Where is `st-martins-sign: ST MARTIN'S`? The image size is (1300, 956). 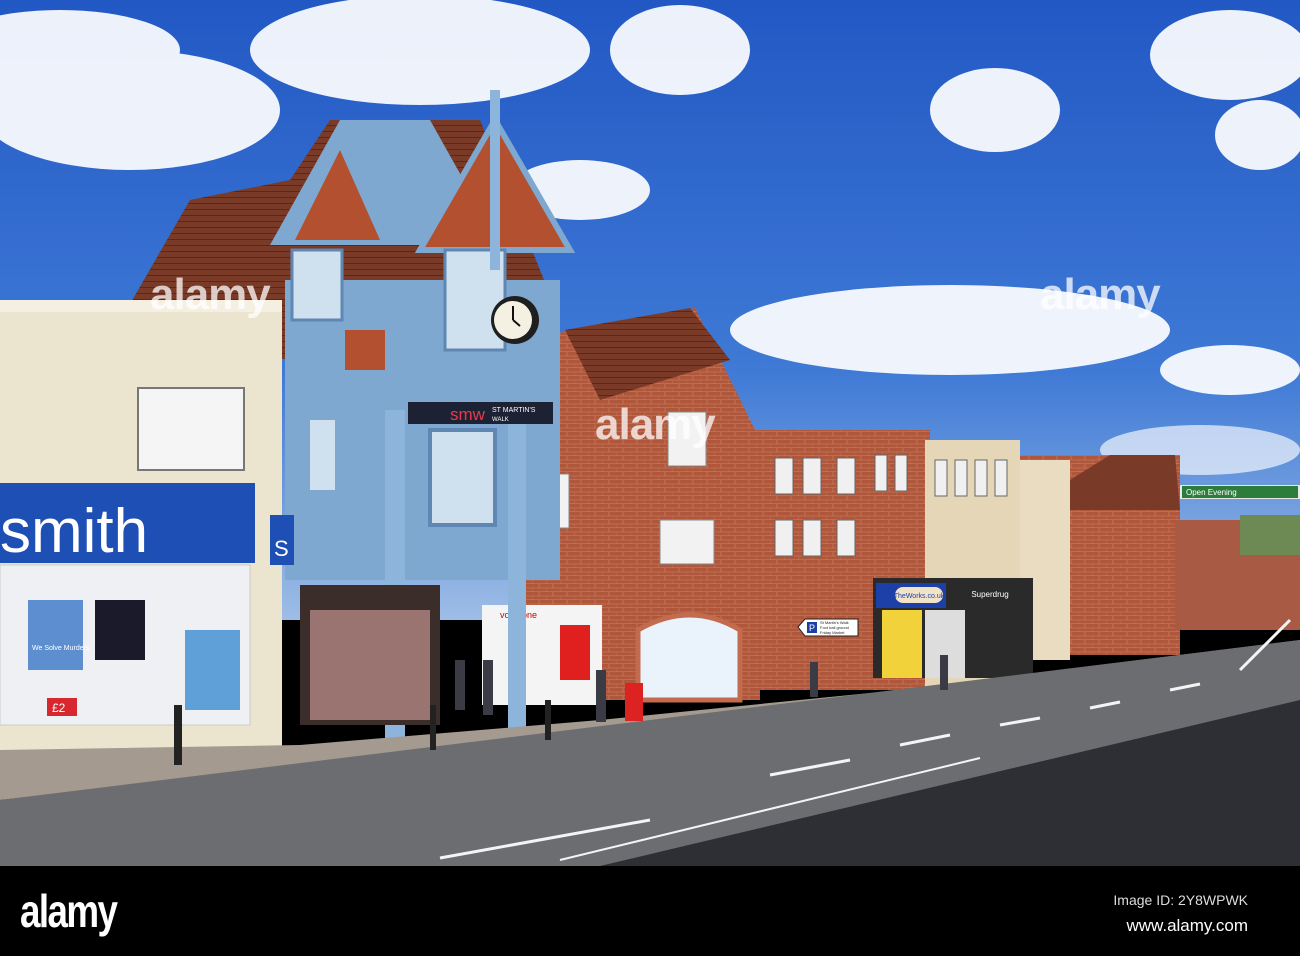
st-martins-sign: ST MARTIN'S is located at coordinates (514, 410).